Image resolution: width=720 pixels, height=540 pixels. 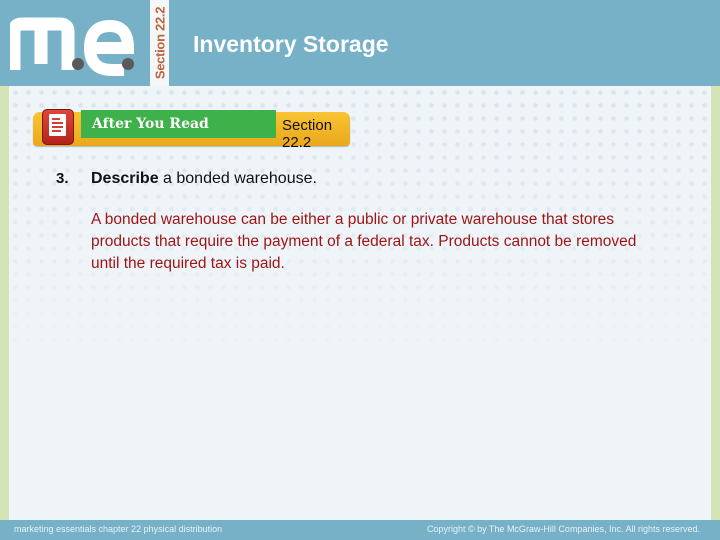 What do you see at coordinates (62, 178) in the screenshot?
I see `question-number: 3.` at bounding box center [62, 178].